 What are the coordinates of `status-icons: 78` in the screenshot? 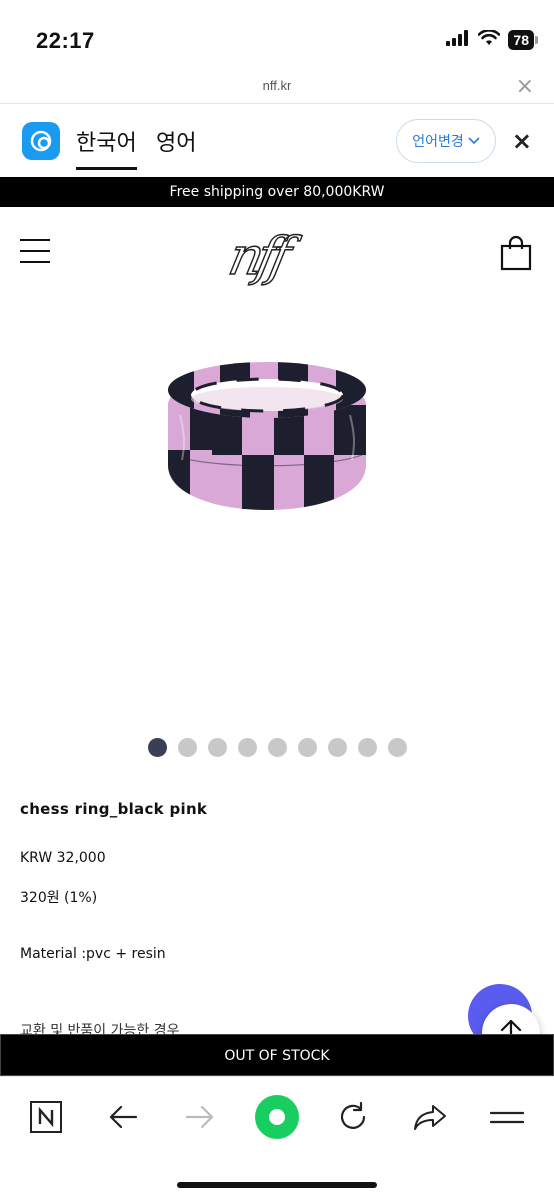 It's located at (492, 39).